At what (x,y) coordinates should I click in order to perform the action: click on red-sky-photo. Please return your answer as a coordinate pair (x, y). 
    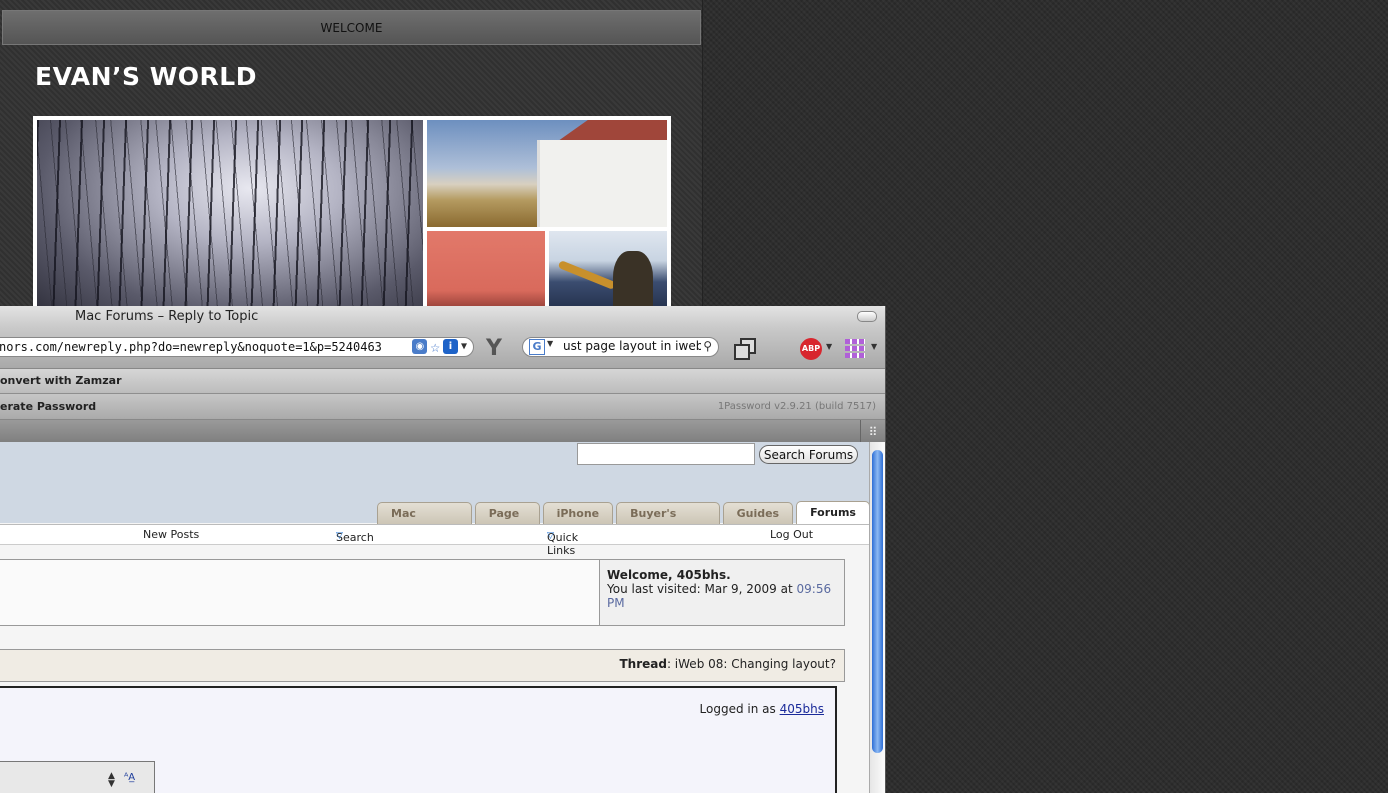
    Looking at the image, I should click on (486, 273).